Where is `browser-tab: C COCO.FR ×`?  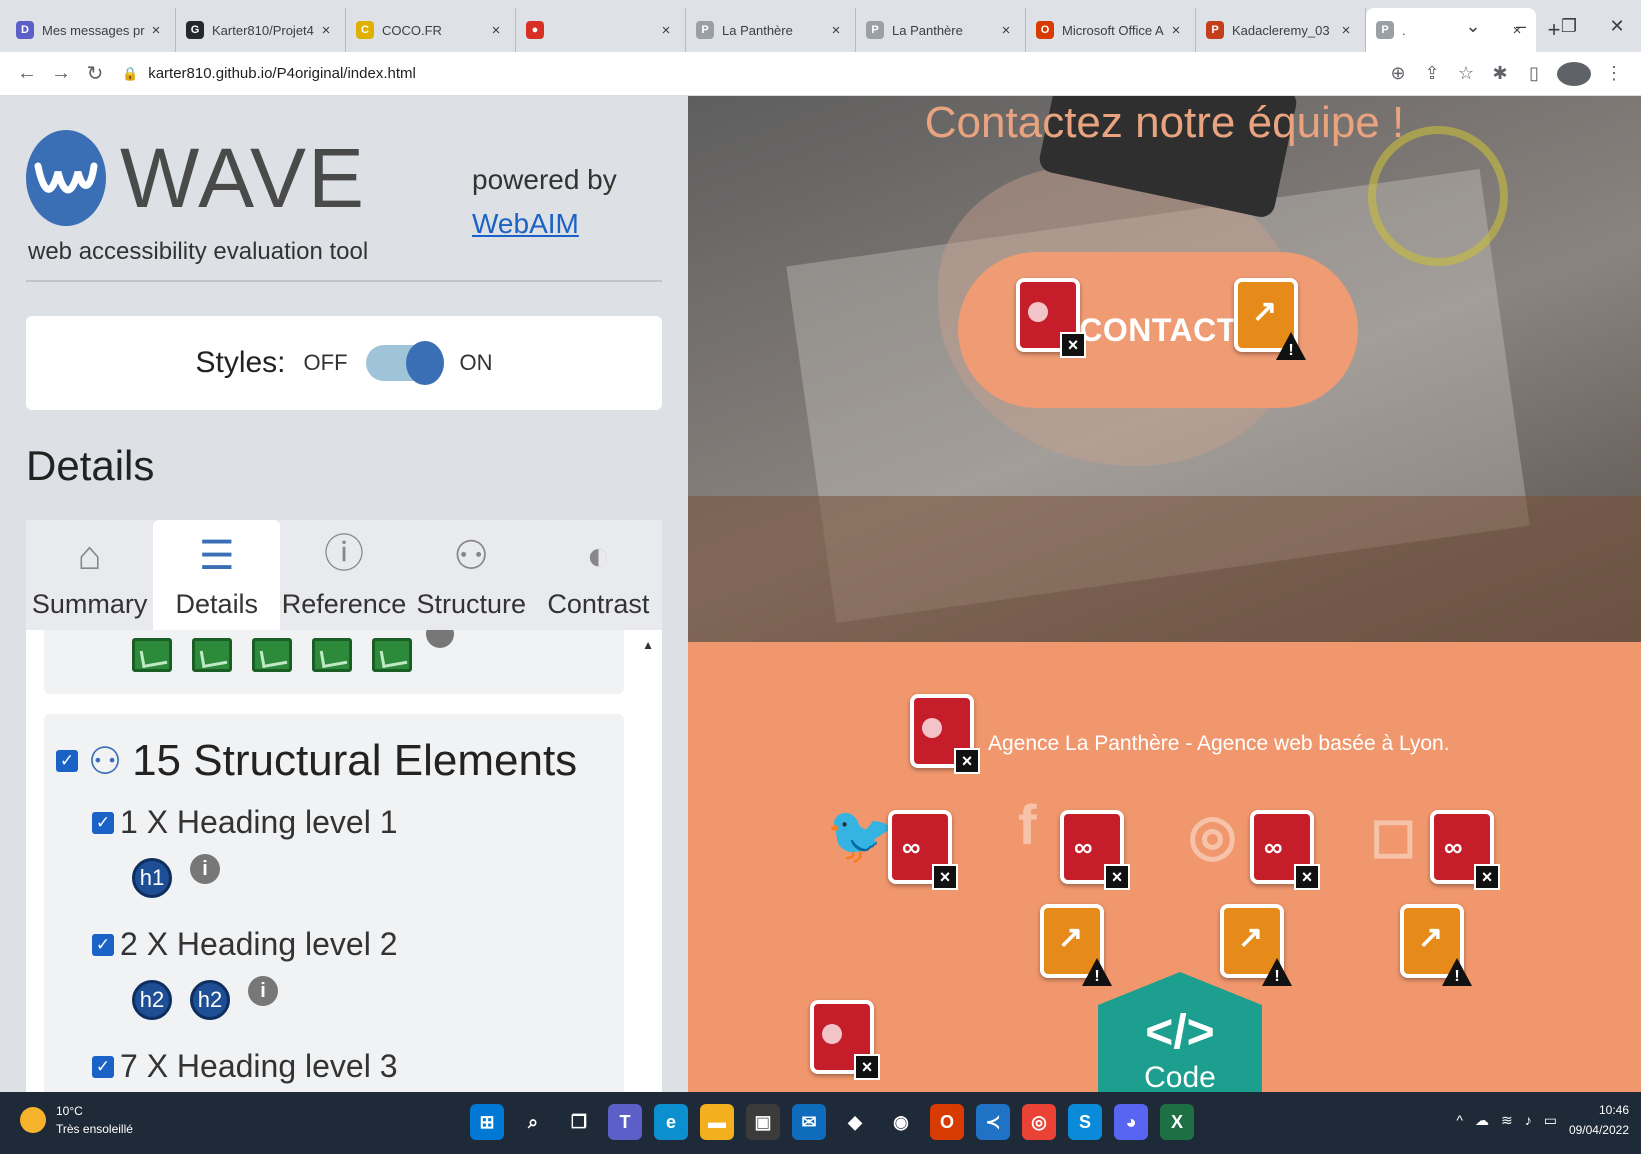 browser-tab: C COCO.FR × is located at coordinates (431, 30).